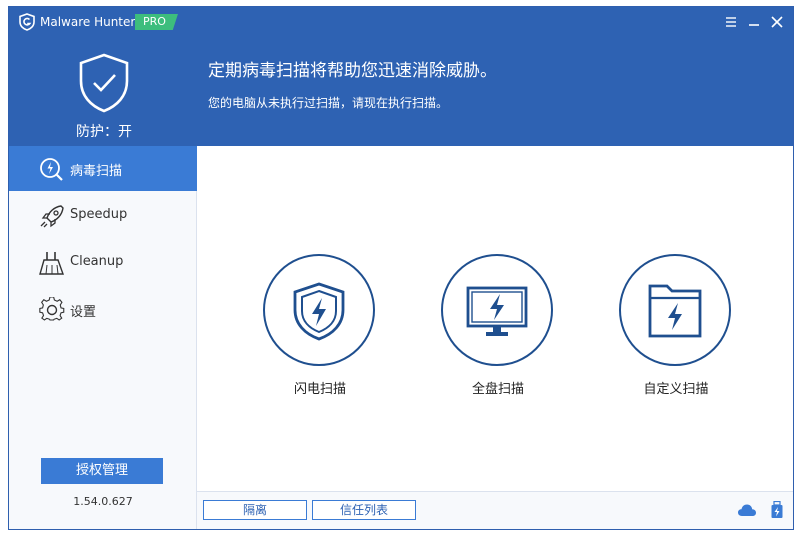 The height and width of the screenshot is (536, 800). I want to click on folder-bolt-icon, so click(675, 311).